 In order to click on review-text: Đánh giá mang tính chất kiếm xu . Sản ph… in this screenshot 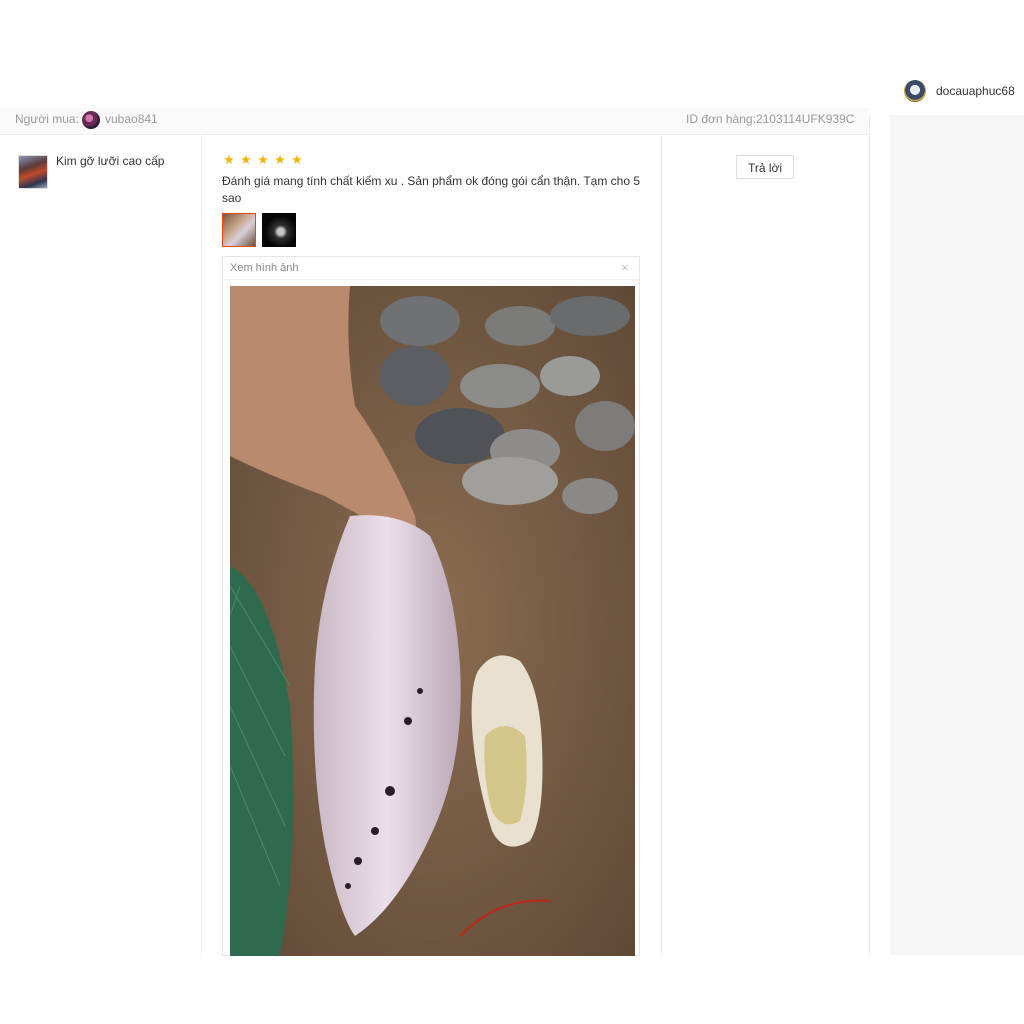, I will do `click(431, 189)`.